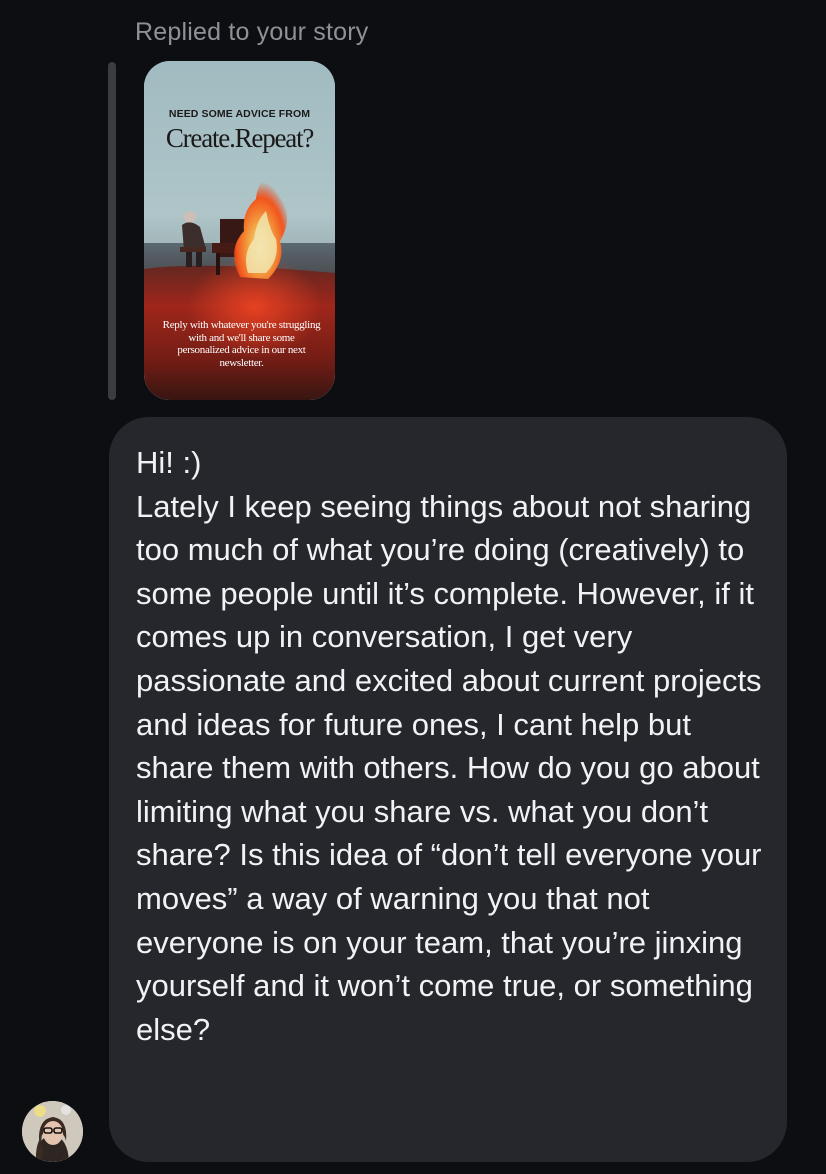 This screenshot has width=826, height=1174. I want to click on reply-quote-bar, so click(112, 231).